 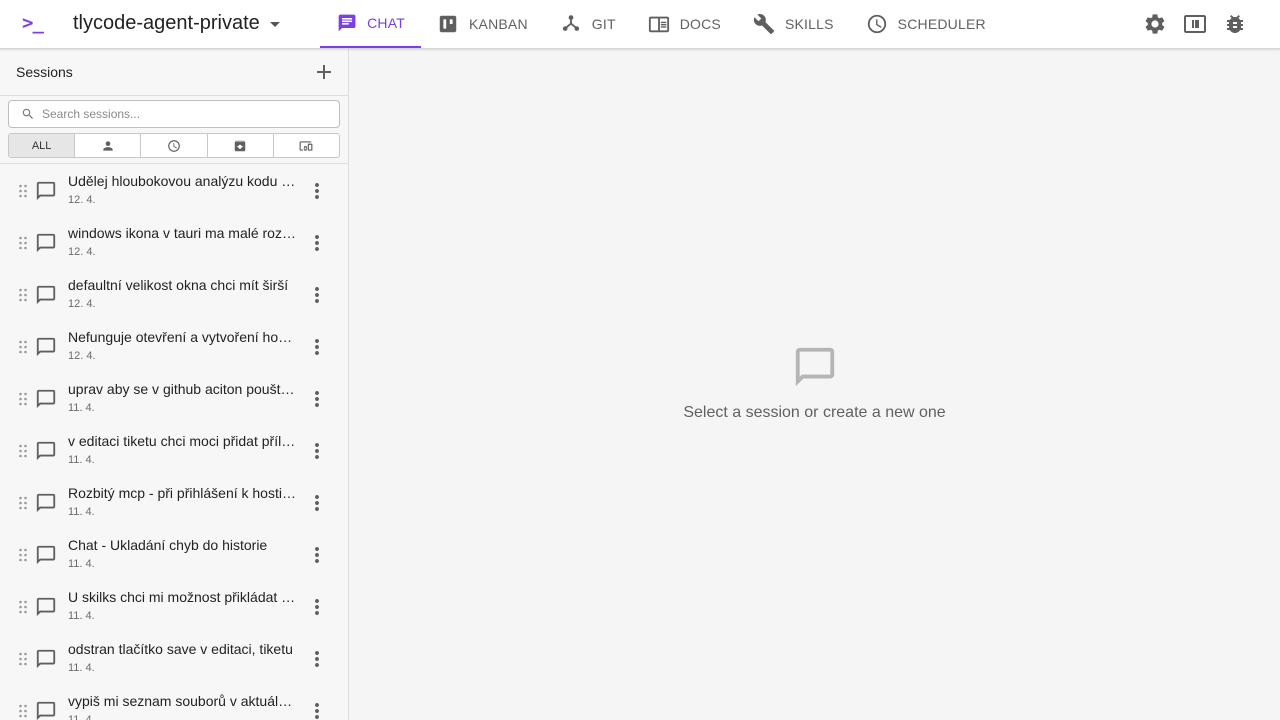 I want to click on search-sessions-field, so click(x=174, y=114).